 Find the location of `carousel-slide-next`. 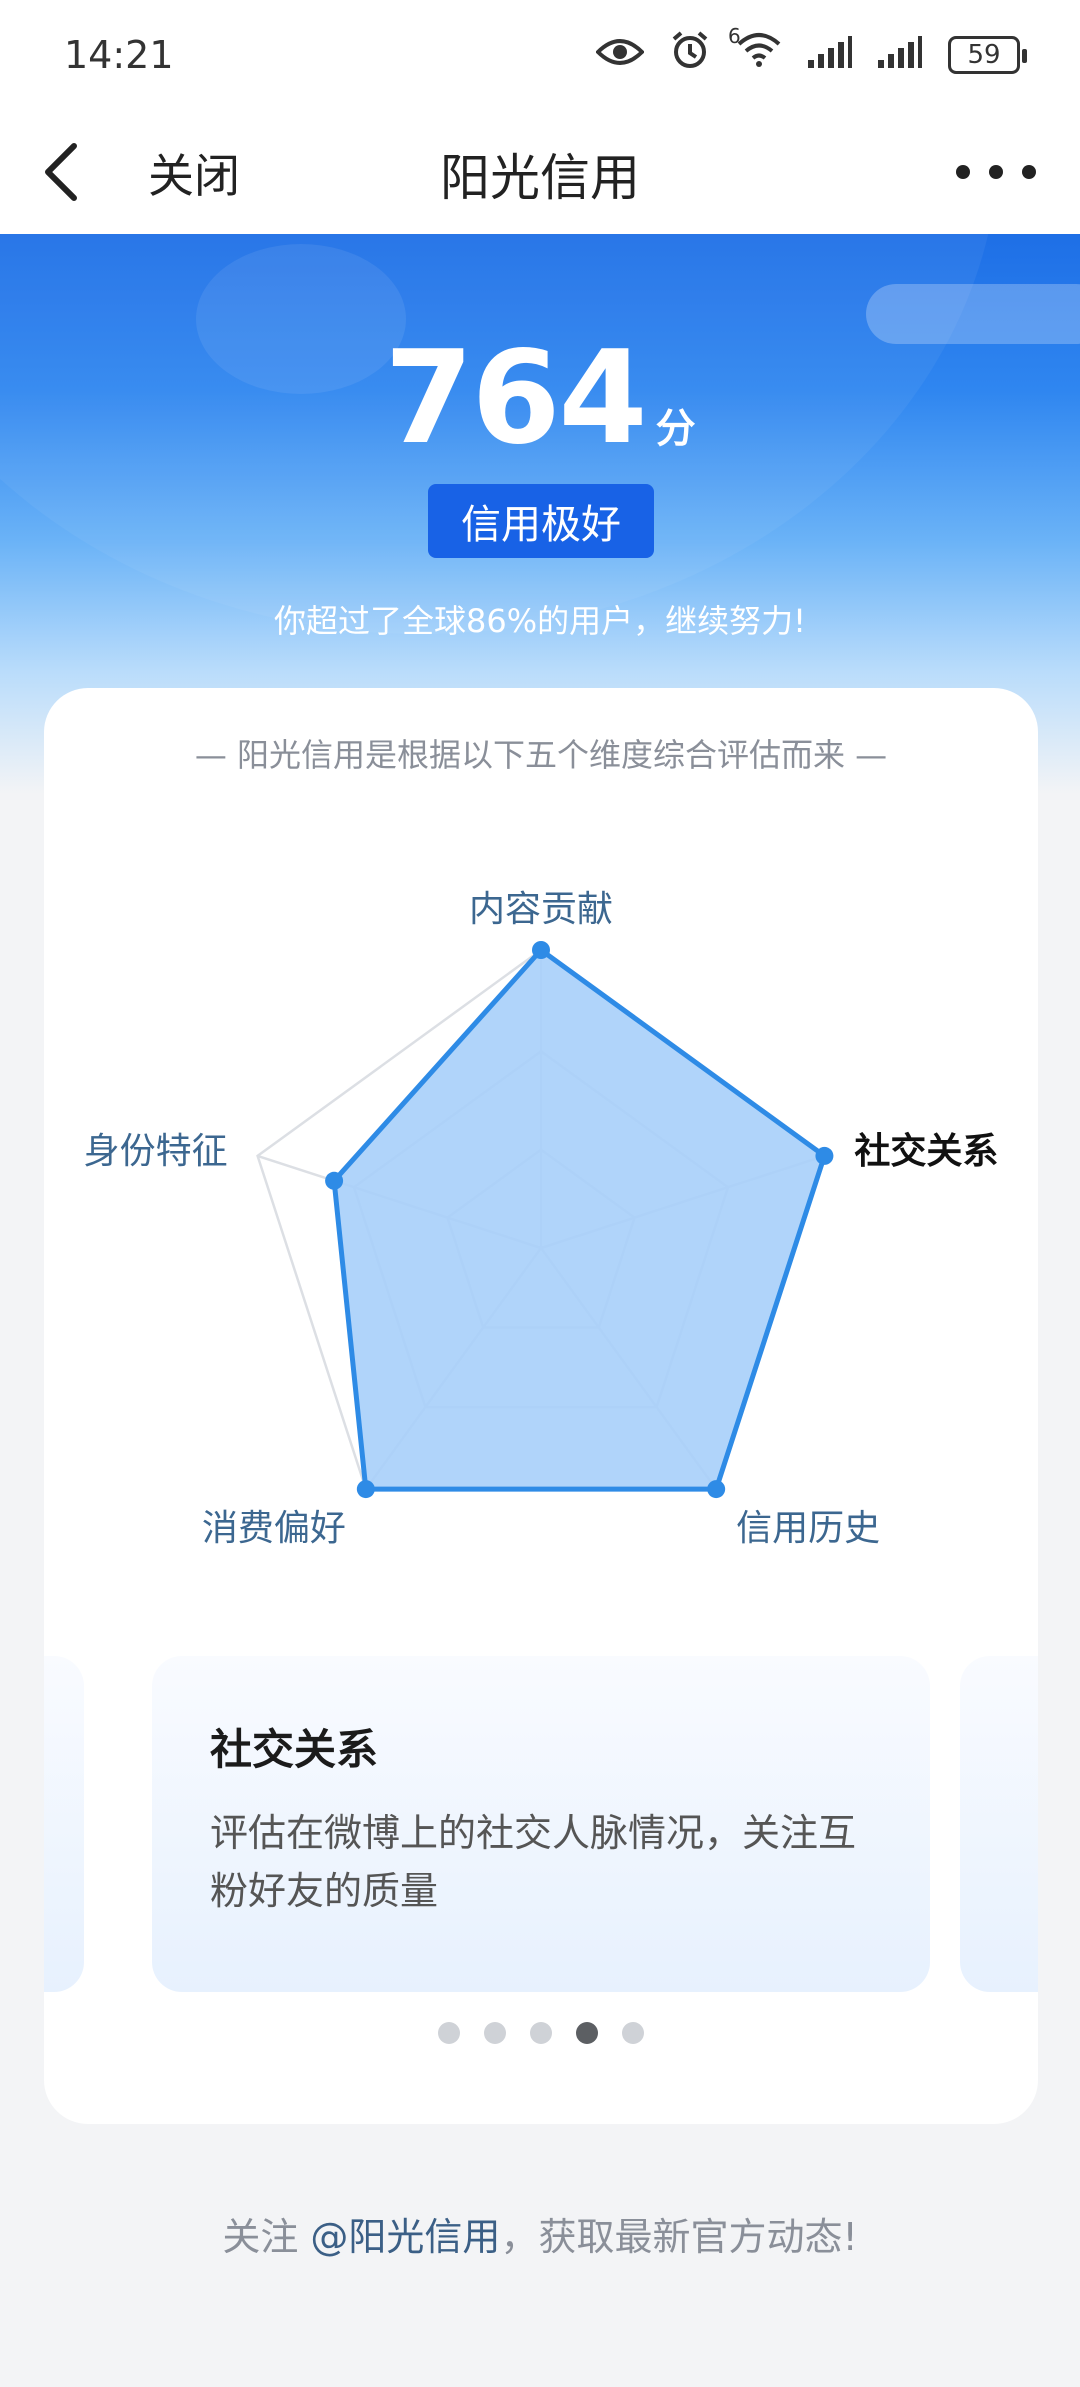

carousel-slide-next is located at coordinates (999, 1824).